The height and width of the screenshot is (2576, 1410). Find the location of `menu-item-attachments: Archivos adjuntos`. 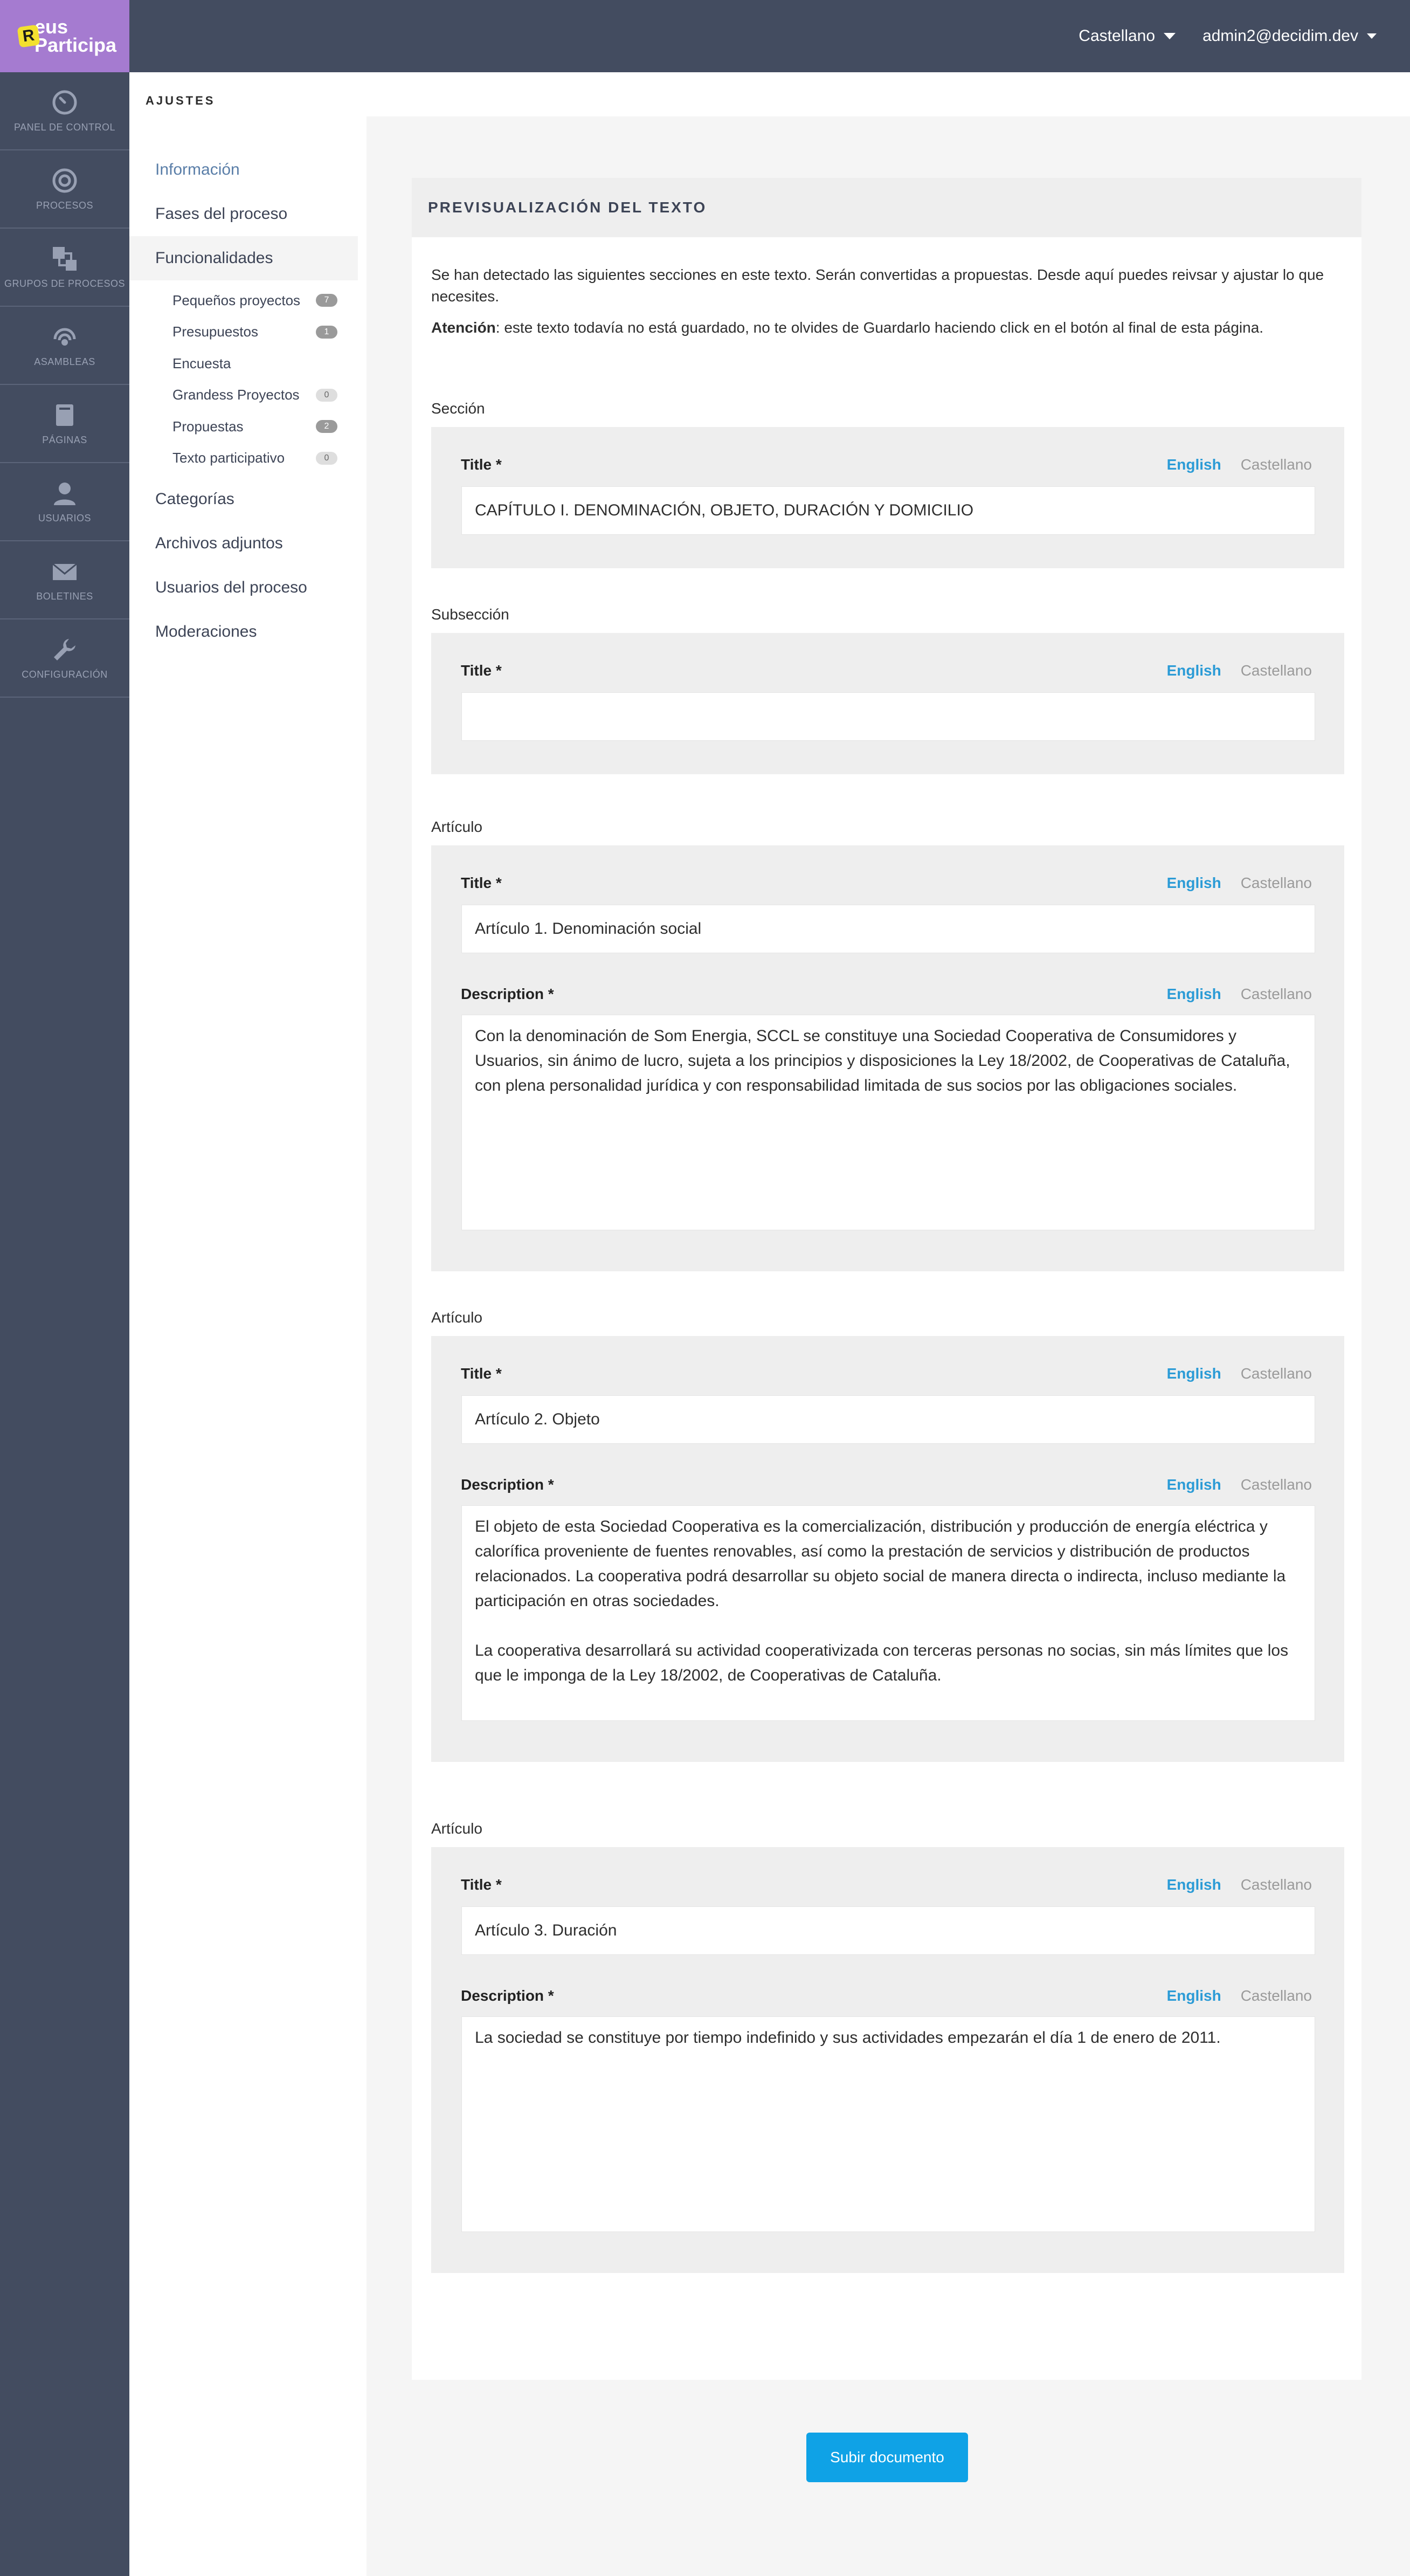

menu-item-attachments: Archivos adjuntos is located at coordinates (244, 543).